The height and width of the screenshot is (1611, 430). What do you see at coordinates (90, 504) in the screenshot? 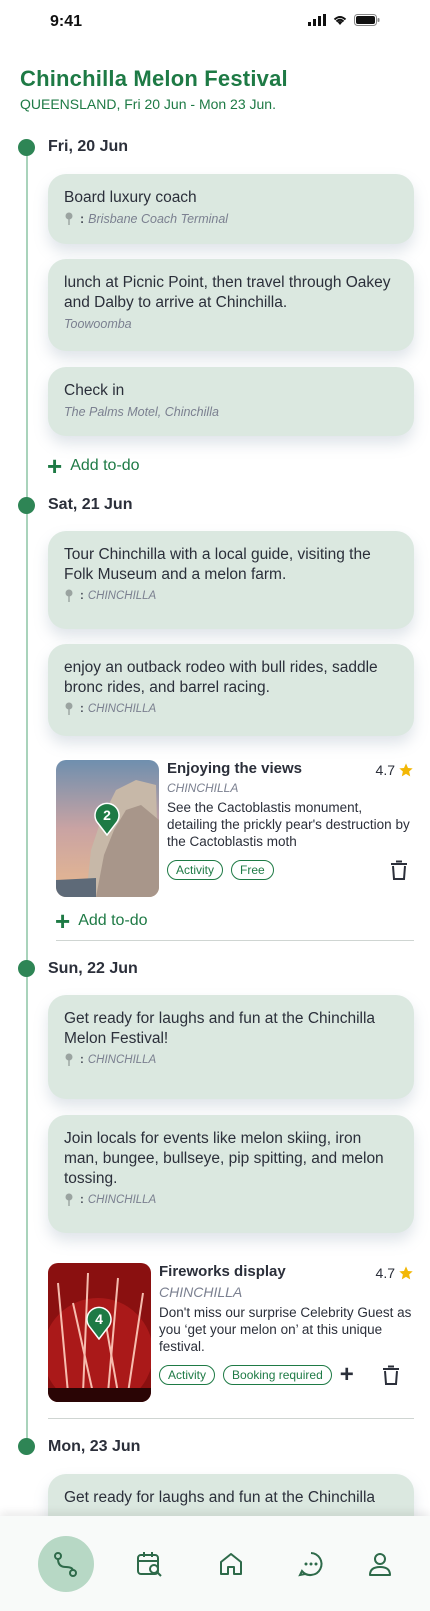
I see `day-label: Sat, 21 Jun` at bounding box center [90, 504].